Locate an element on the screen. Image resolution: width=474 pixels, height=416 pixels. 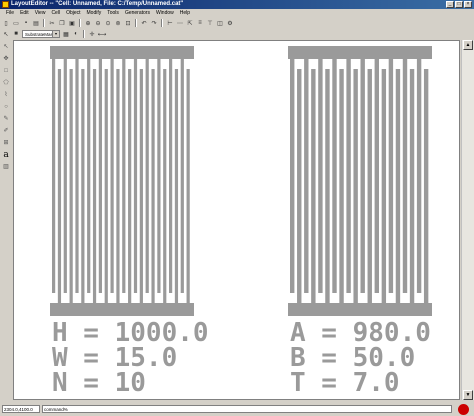
layer-color-icon: ■ is located at coordinates (16, 34).